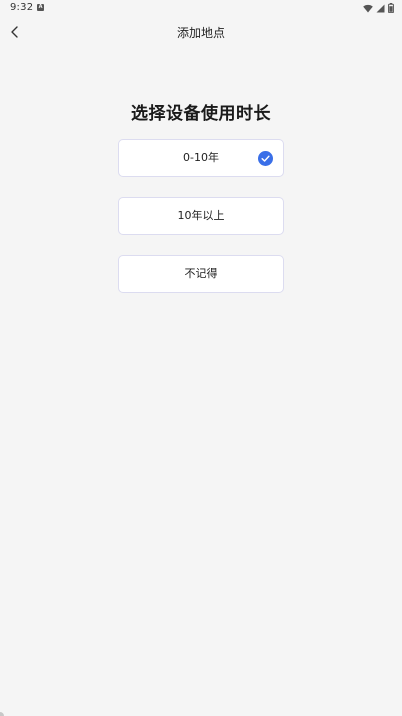 This screenshot has width=402, height=716. I want to click on option-0-10-years: 0-10年, so click(201, 158).